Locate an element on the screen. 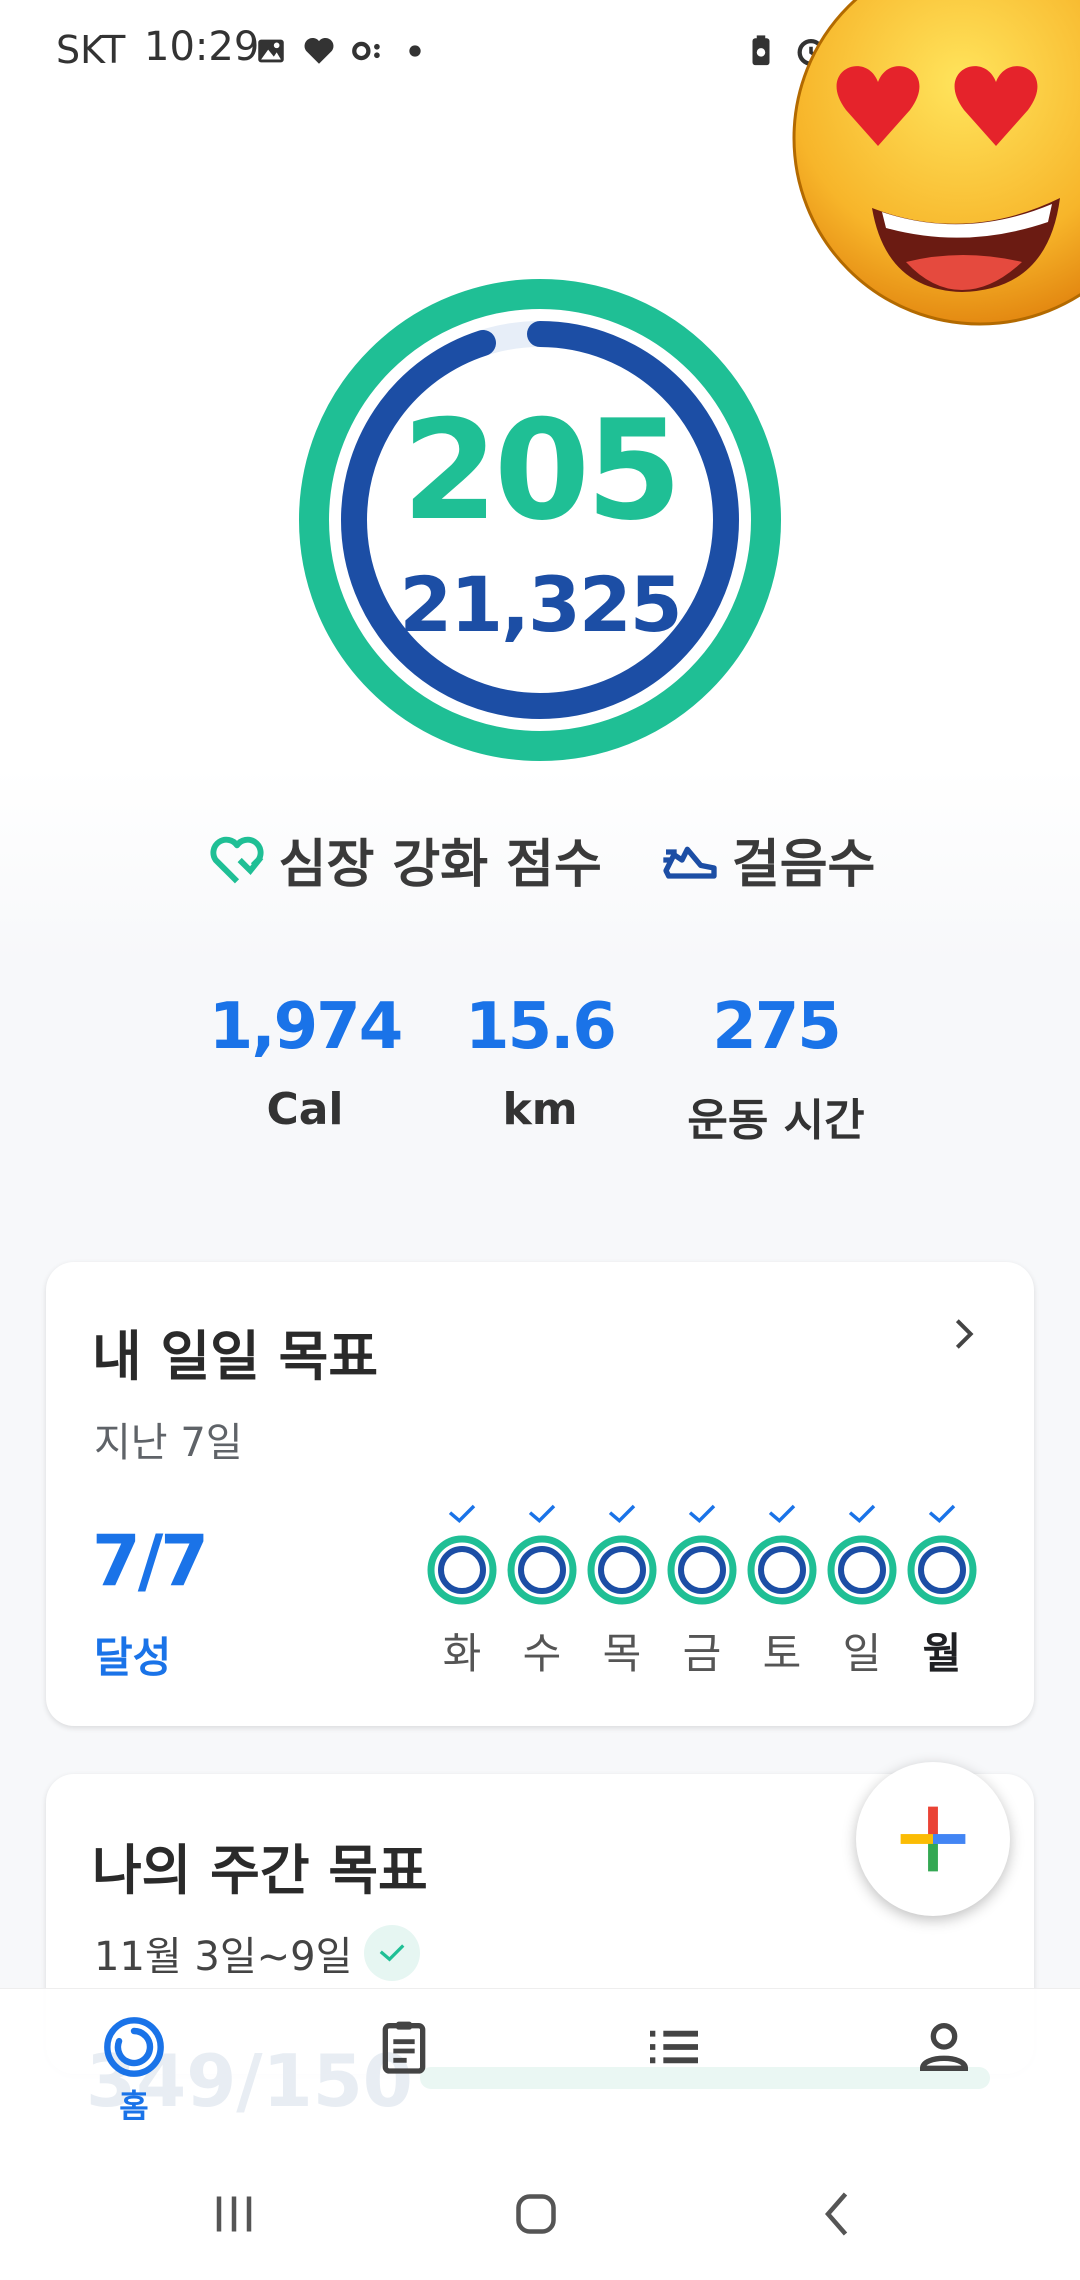 Image resolution: width=1080 pixels, height=2280 pixels. stat-value: 275 is located at coordinates (777, 1027).